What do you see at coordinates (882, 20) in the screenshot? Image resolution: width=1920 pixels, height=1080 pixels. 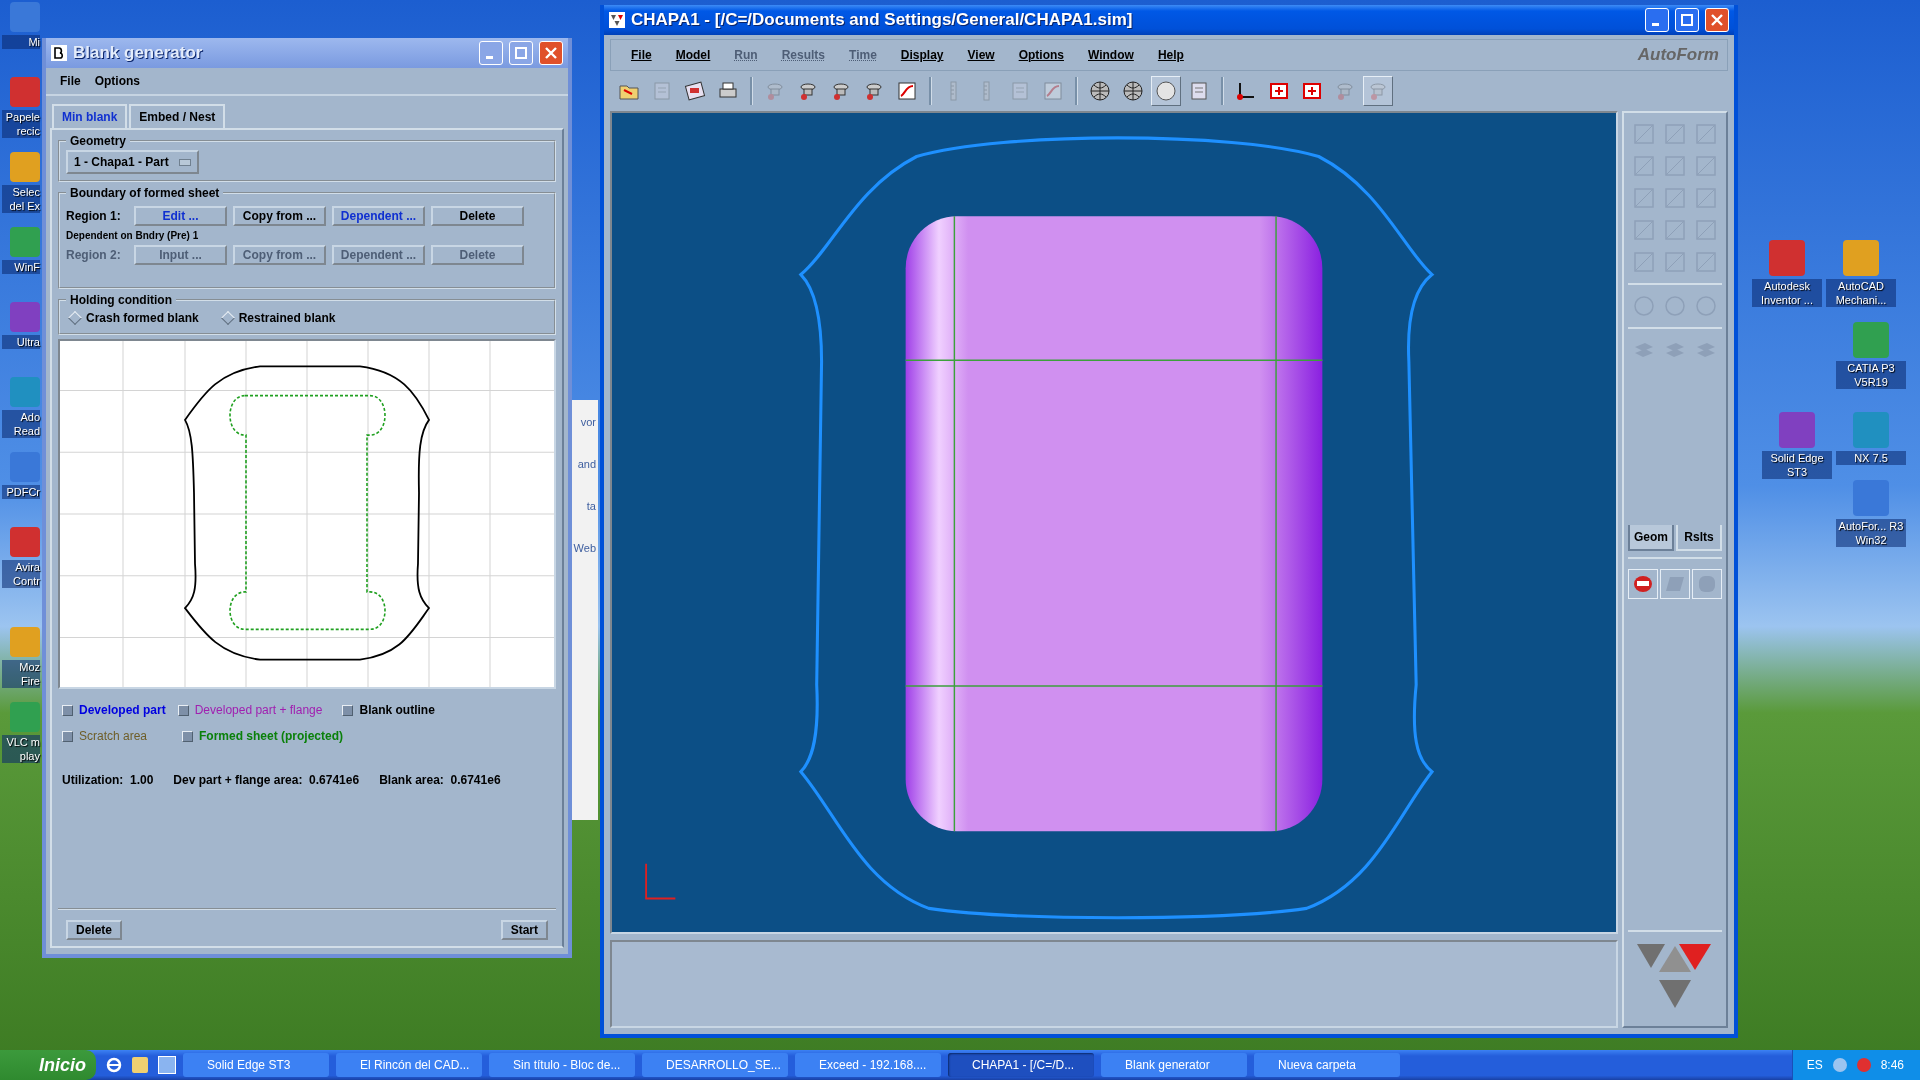 I see `window-title: CHAPA1 - [/C=/Documents and Settings/General/CHAPA1.sim]` at bounding box center [882, 20].